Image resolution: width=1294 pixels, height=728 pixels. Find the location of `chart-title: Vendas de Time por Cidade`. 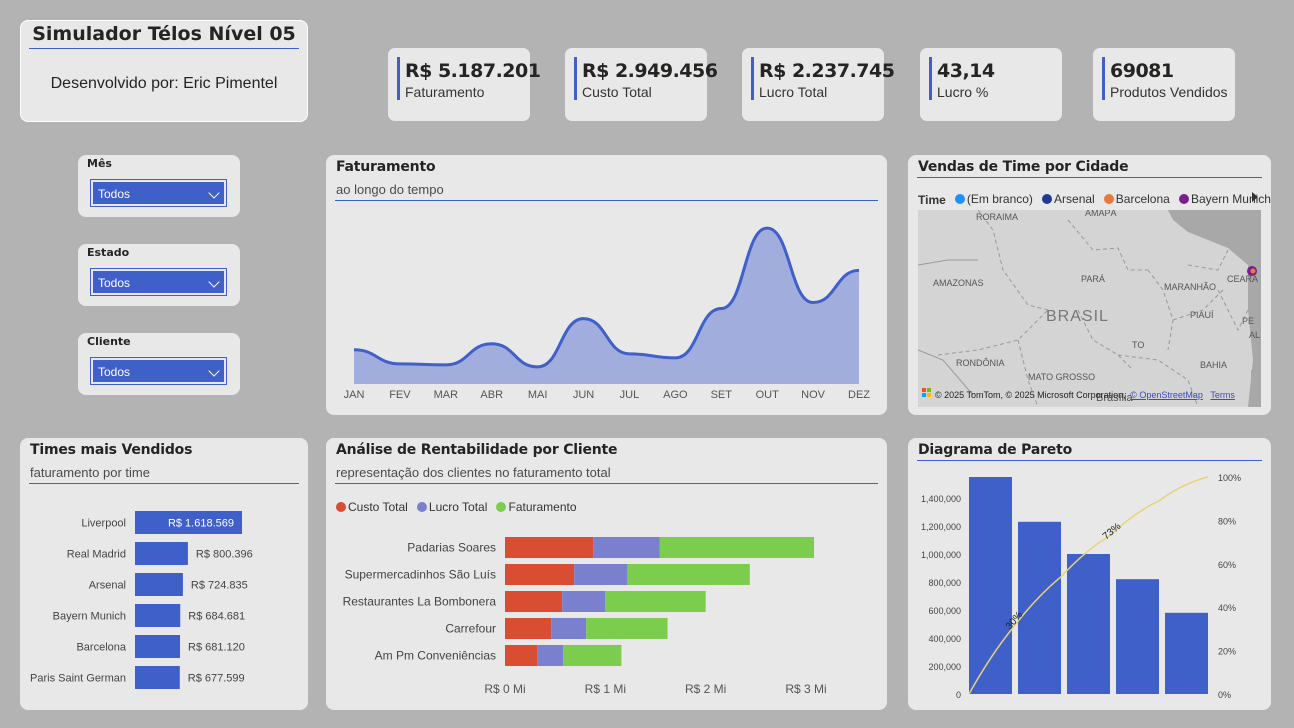

chart-title: Vendas de Time por Cidade is located at coordinates (1023, 167).